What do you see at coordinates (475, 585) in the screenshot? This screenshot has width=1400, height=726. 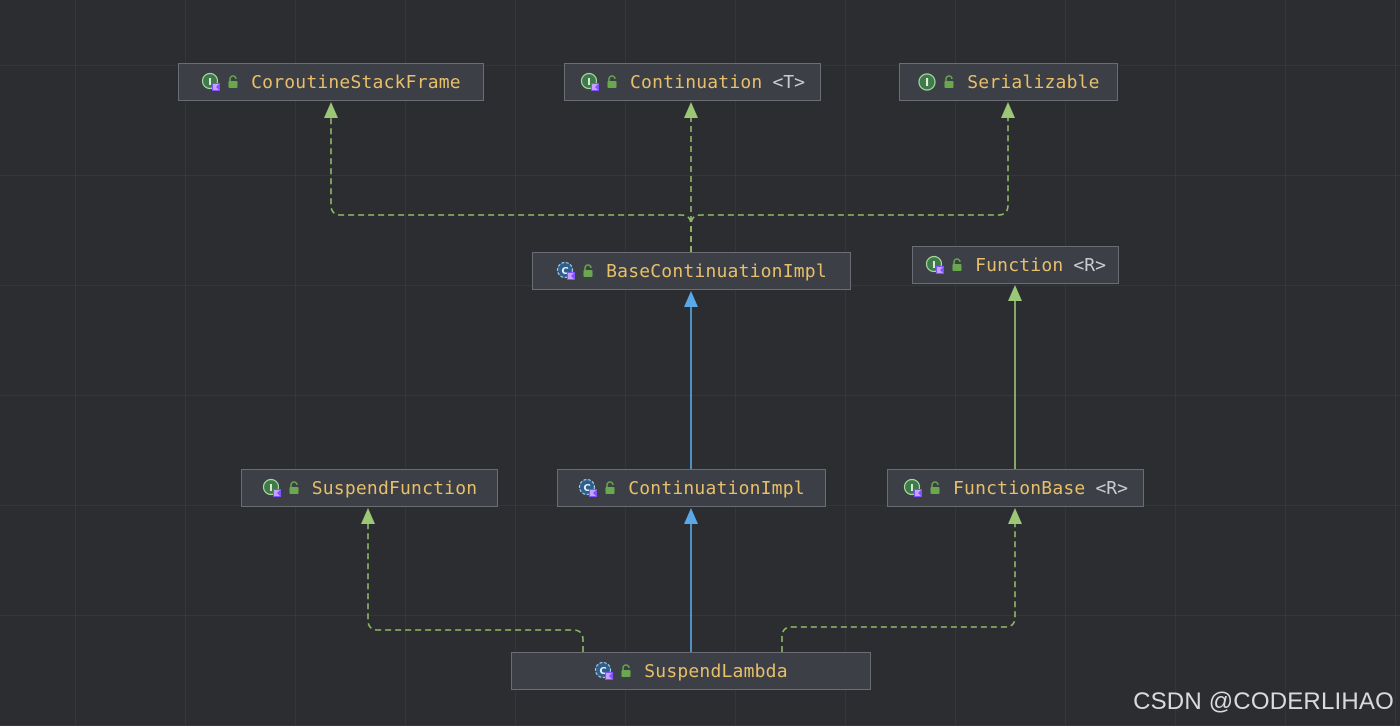 I see `edge-suspend-lambda-to-suspend-function` at bounding box center [475, 585].